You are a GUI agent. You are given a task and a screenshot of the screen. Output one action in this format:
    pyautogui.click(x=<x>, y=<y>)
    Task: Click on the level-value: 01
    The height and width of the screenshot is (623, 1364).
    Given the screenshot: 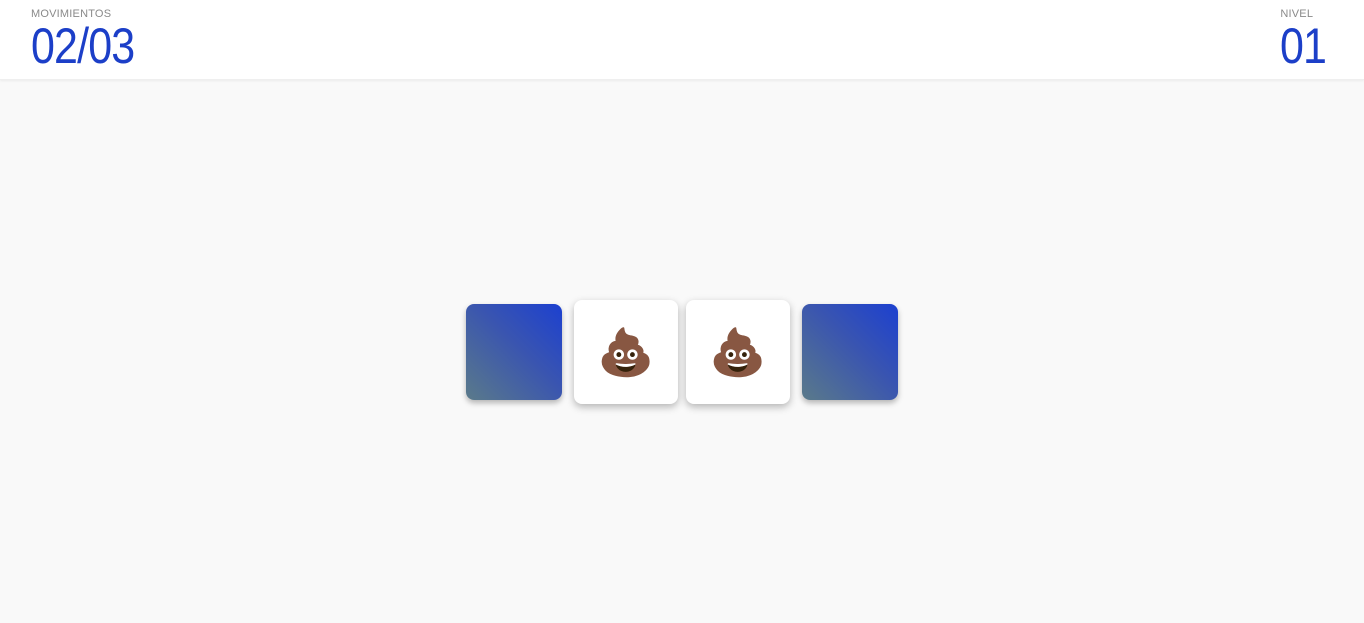 What is the action you would take?
    pyautogui.click(x=1303, y=46)
    